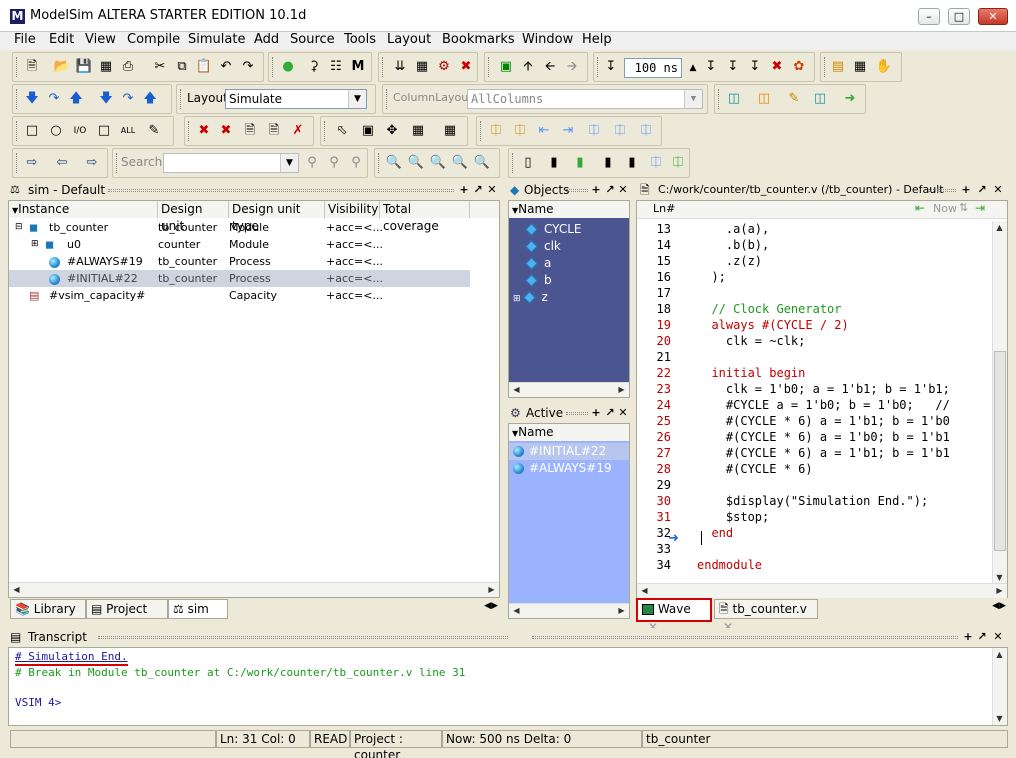  Describe the element at coordinates (569, 209) in the screenshot. I see `column-name: ▼Name` at that location.